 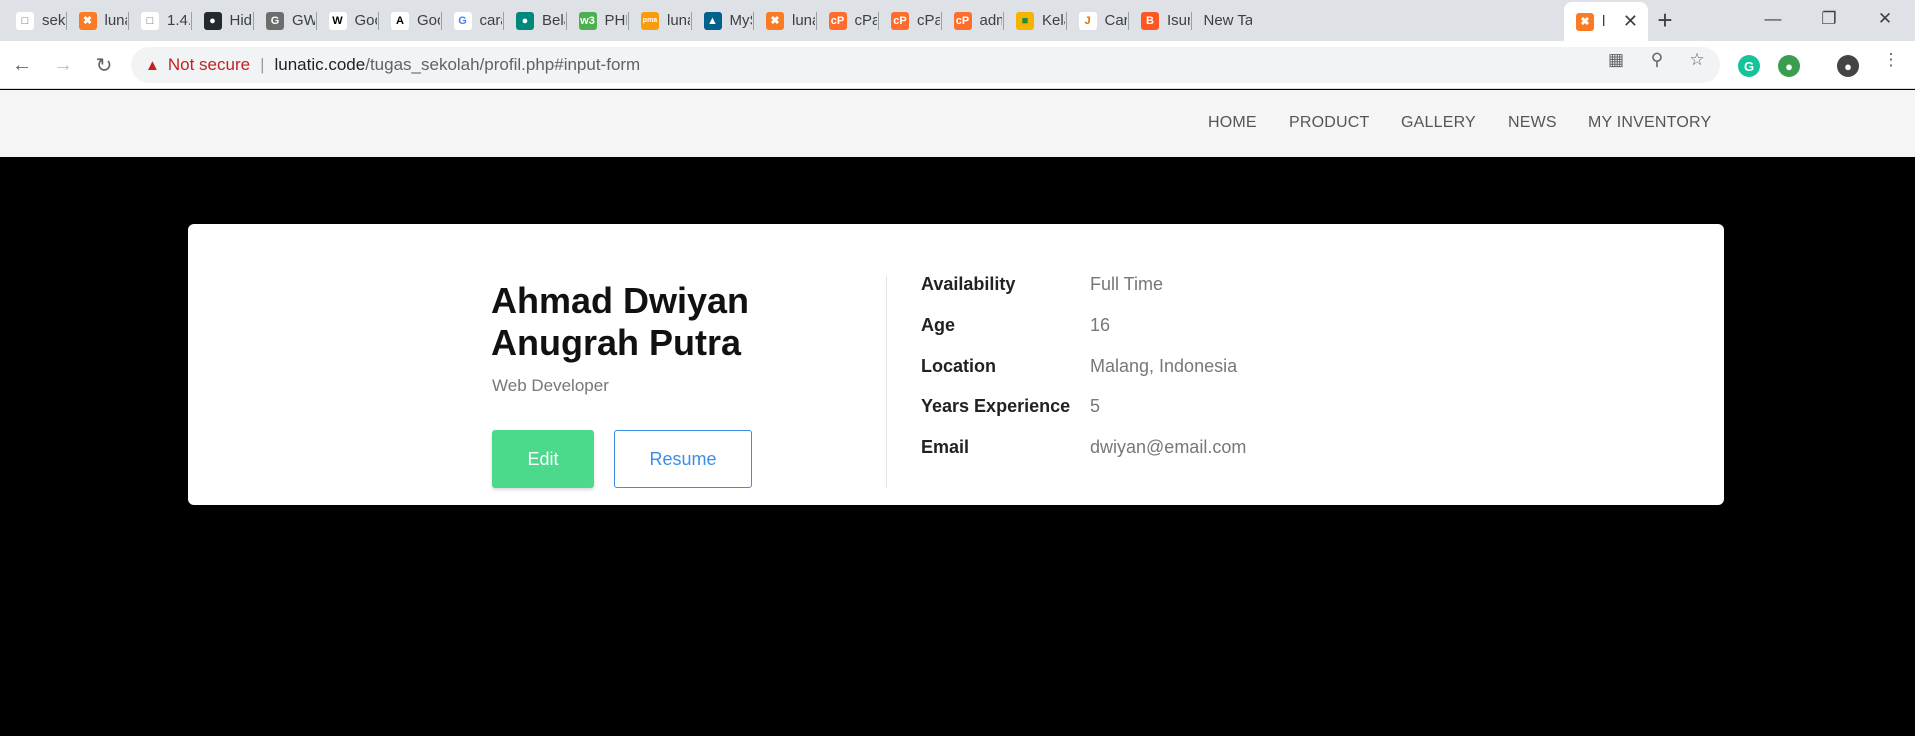 I want to click on detail-label-availability: Availability, so click(x=968, y=284).